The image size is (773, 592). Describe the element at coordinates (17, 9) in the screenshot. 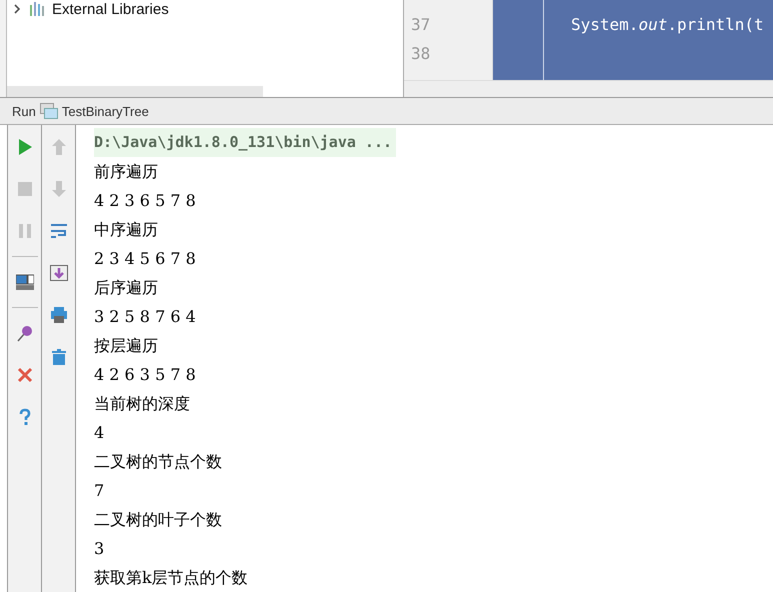

I see `chevron-icon` at that location.